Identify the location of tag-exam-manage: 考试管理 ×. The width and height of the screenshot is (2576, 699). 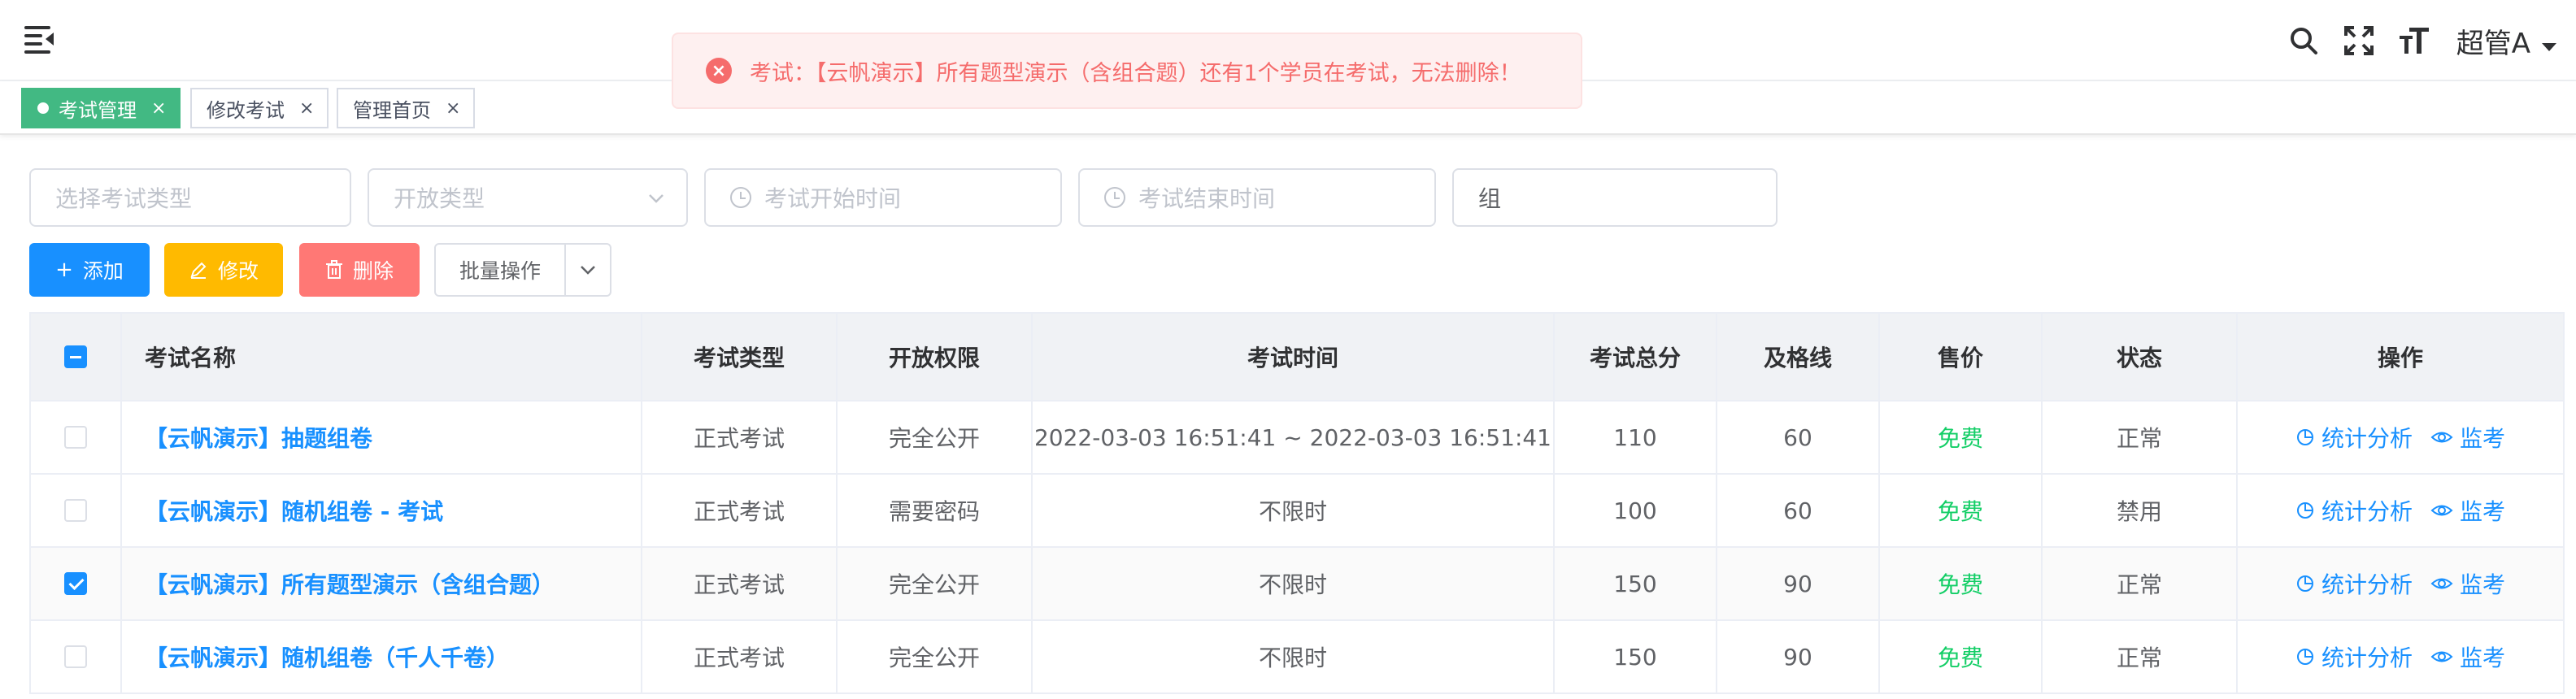
(101, 108).